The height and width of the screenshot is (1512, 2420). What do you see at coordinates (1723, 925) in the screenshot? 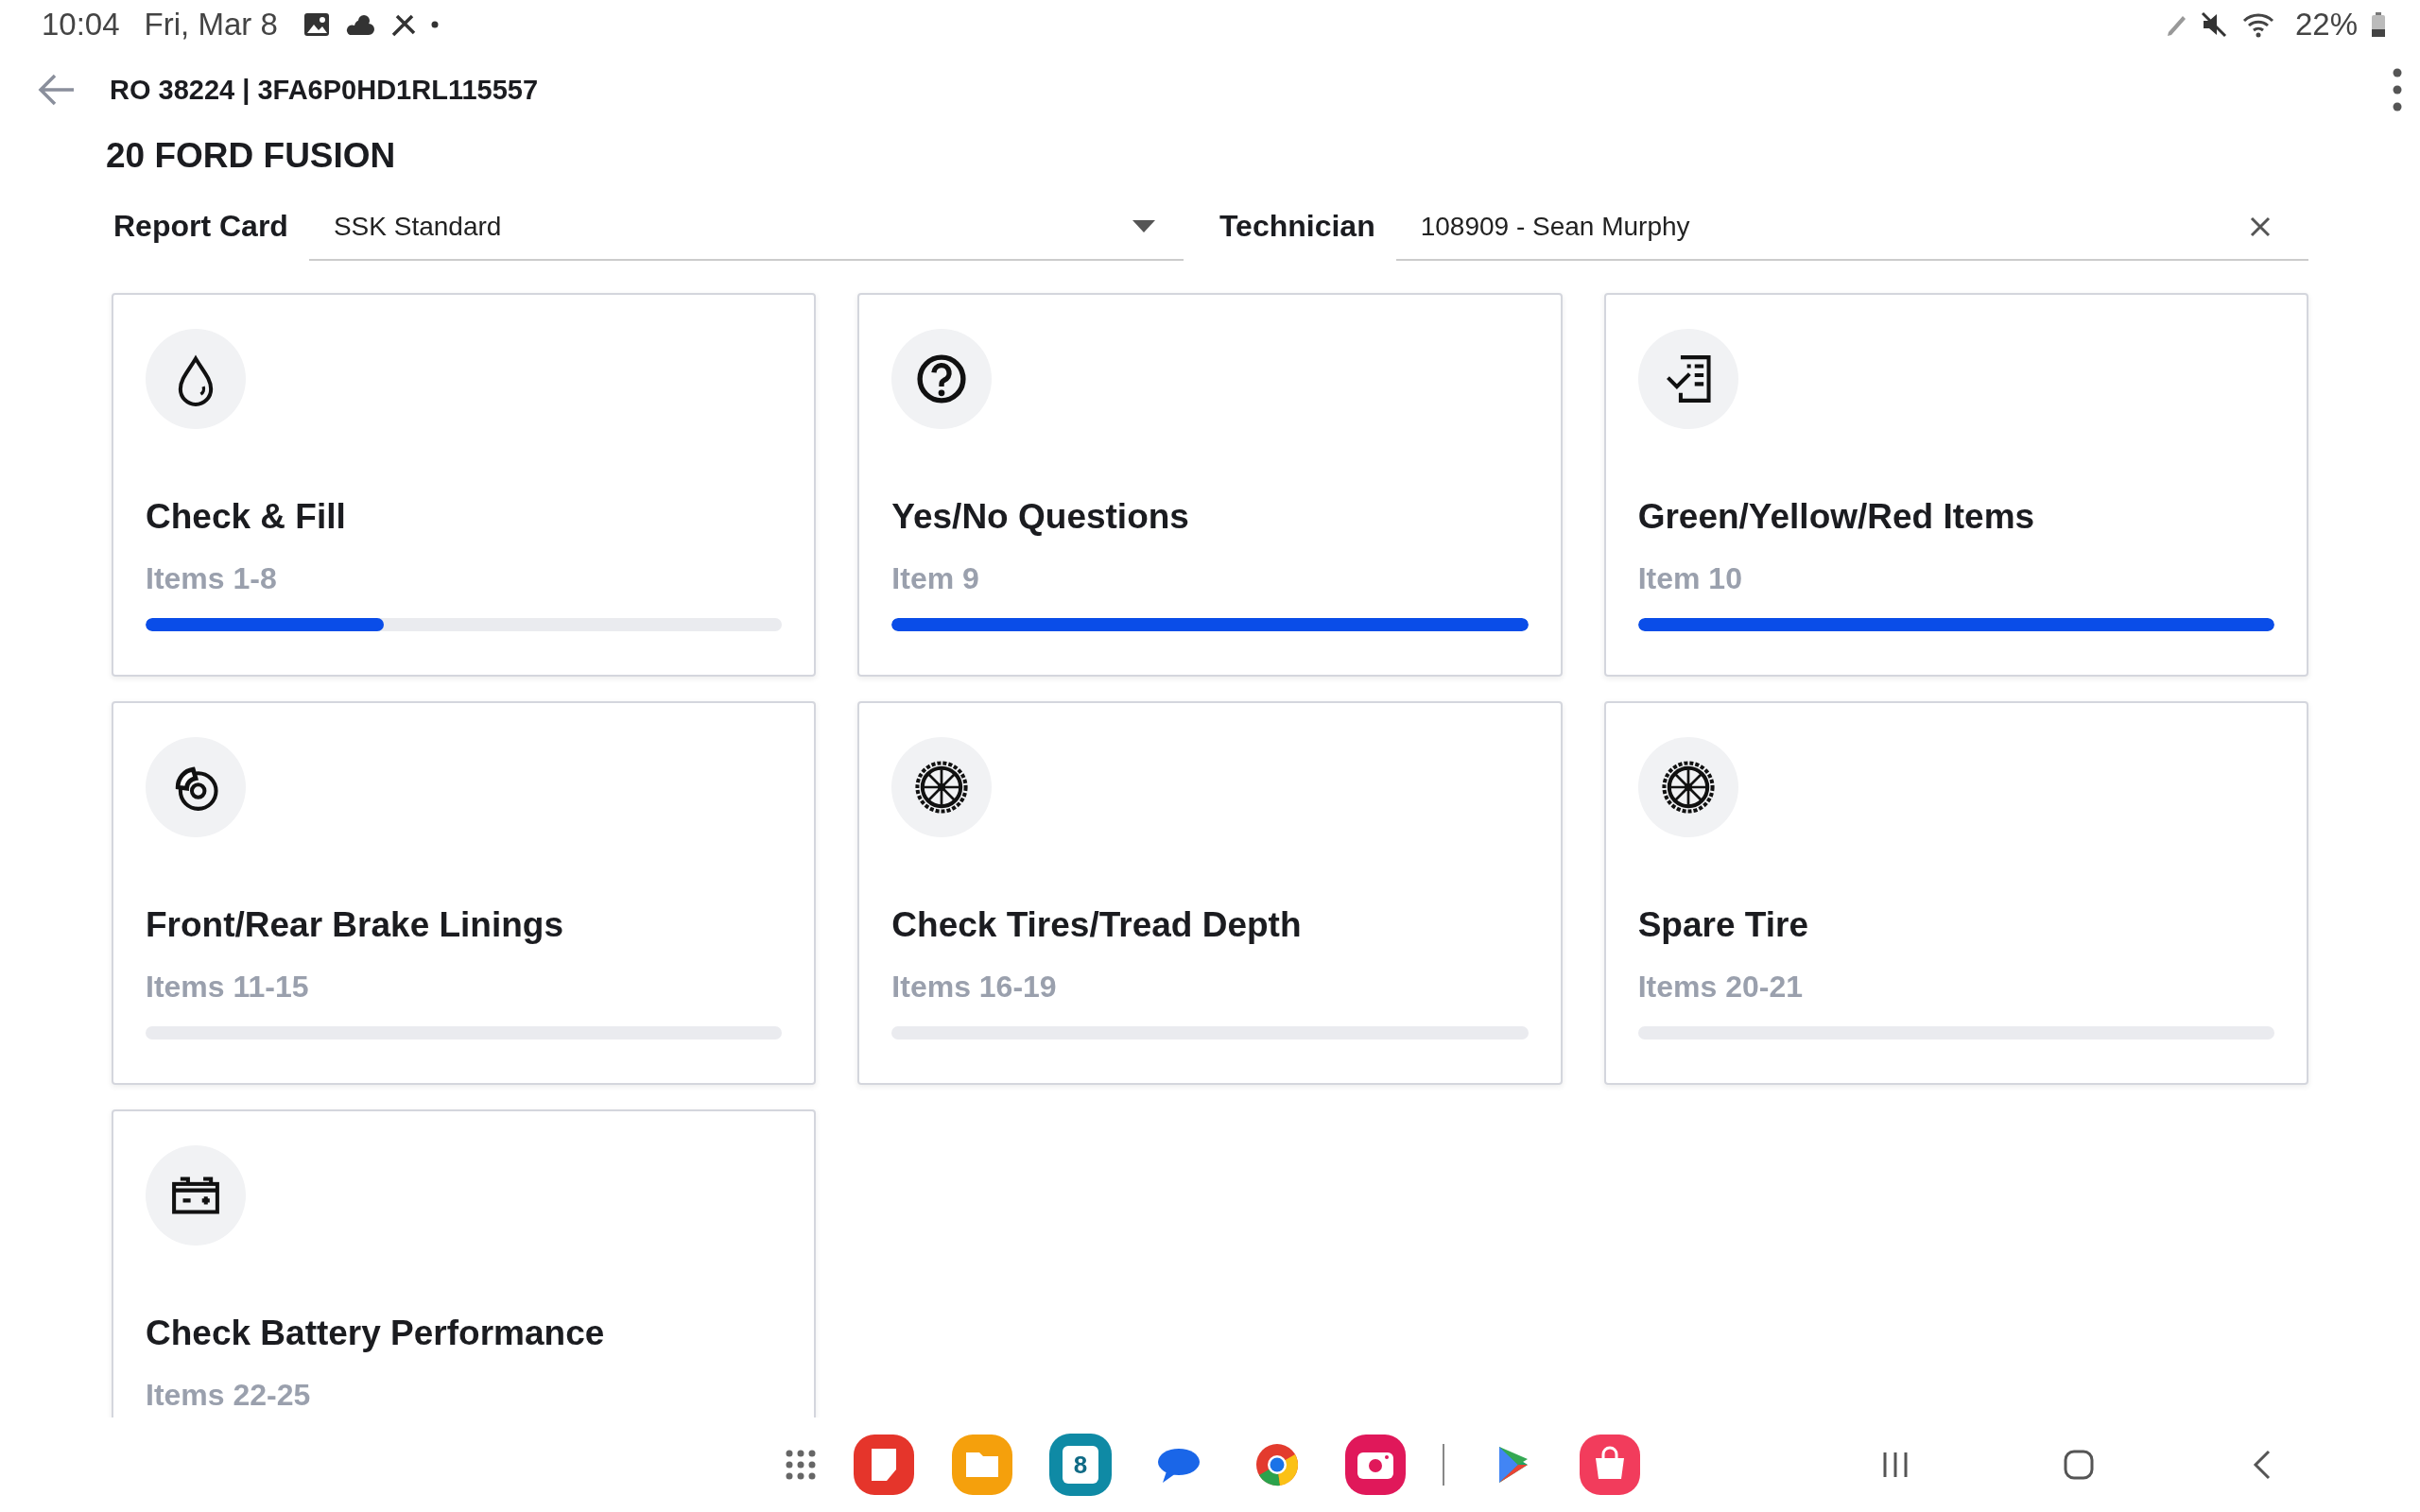
I see `card-title: Spare Tire` at bounding box center [1723, 925].